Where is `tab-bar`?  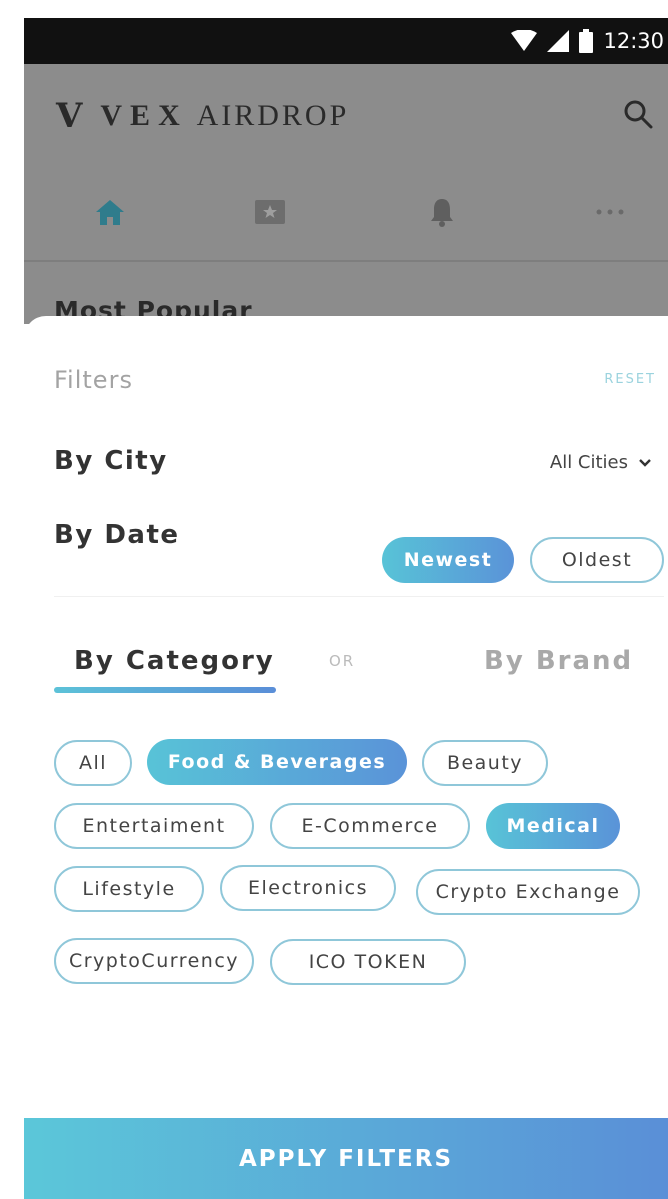
tab-bar is located at coordinates (346, 212).